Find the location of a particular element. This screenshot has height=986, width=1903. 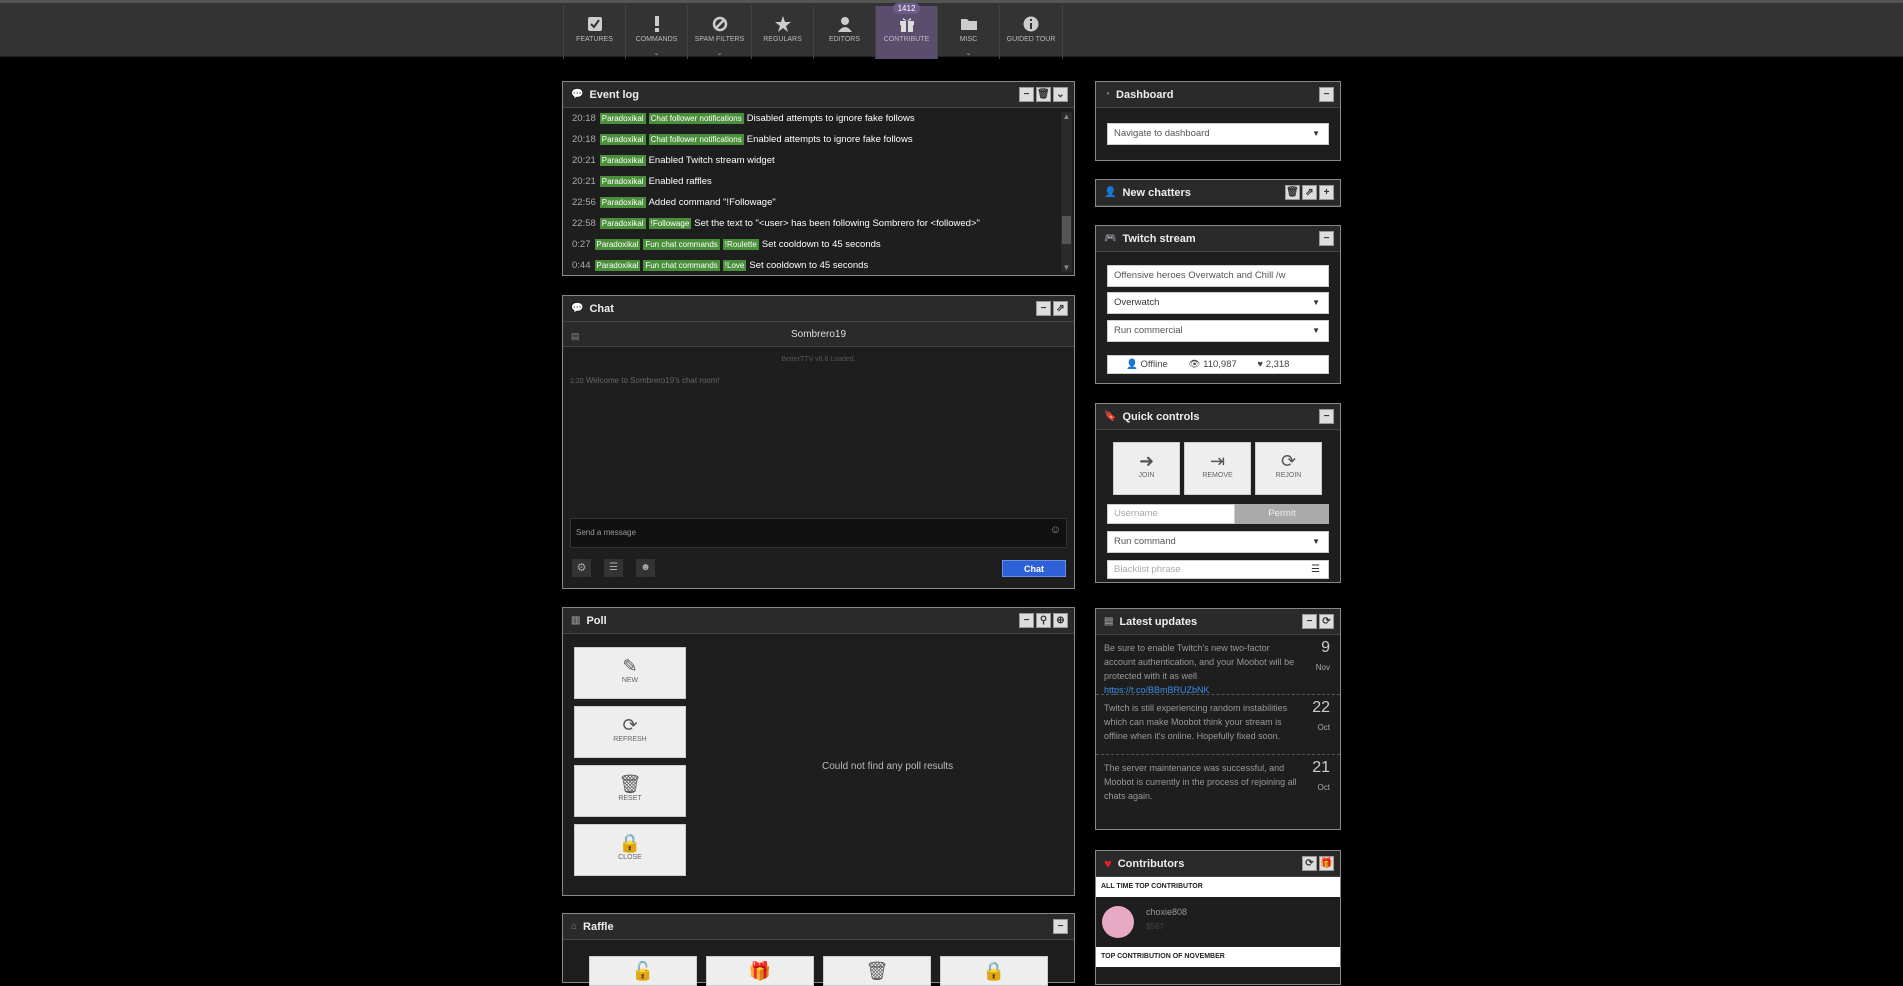

scrollbar-thumb is located at coordinates (1066, 230).